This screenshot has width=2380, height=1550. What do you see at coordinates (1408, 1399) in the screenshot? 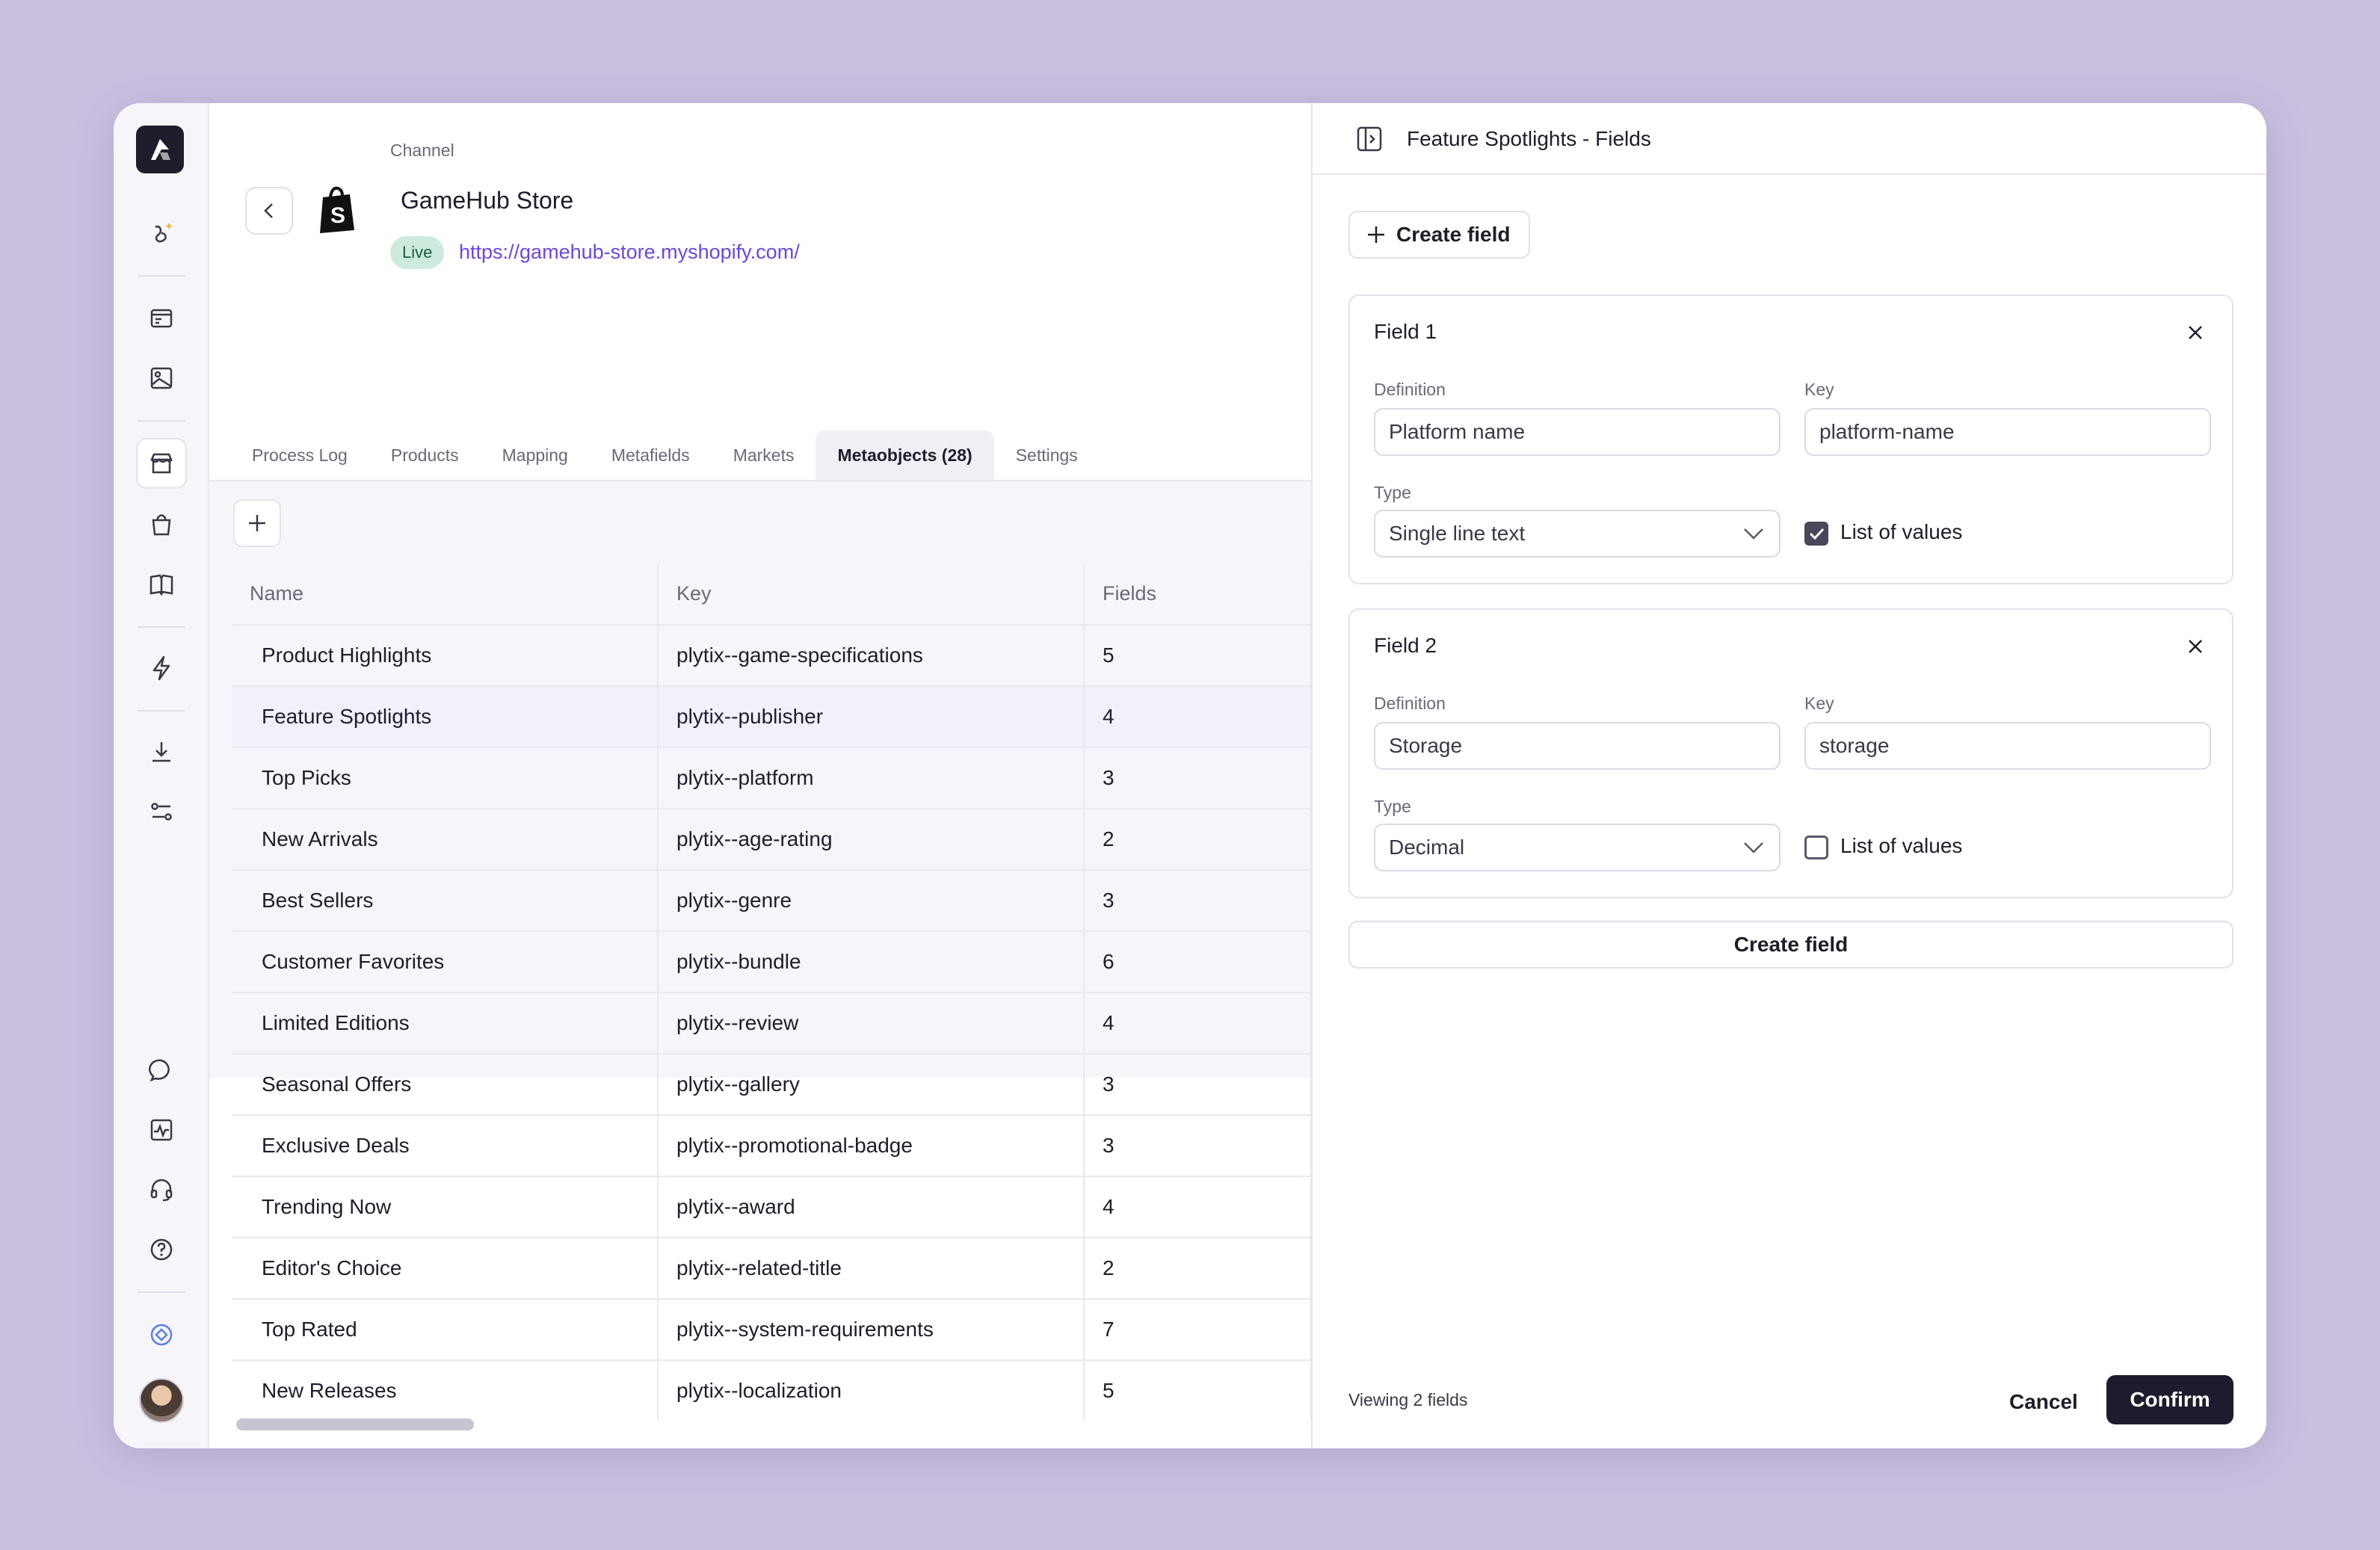
I see `footer-status: Viewing 2 fields` at bounding box center [1408, 1399].